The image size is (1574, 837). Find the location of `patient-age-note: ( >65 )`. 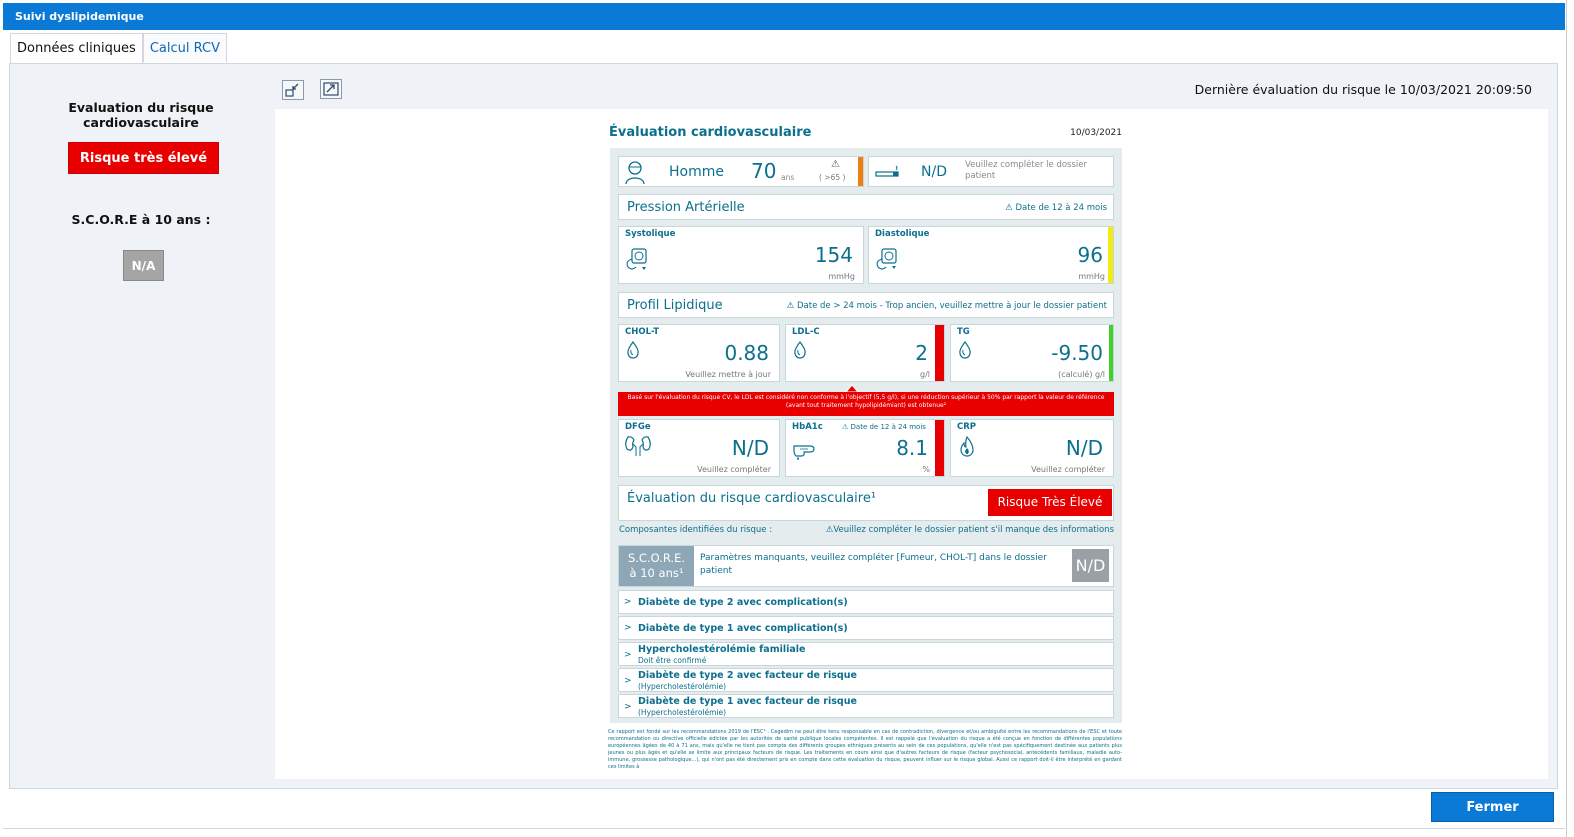

patient-age-note: ( >65 ) is located at coordinates (832, 177).